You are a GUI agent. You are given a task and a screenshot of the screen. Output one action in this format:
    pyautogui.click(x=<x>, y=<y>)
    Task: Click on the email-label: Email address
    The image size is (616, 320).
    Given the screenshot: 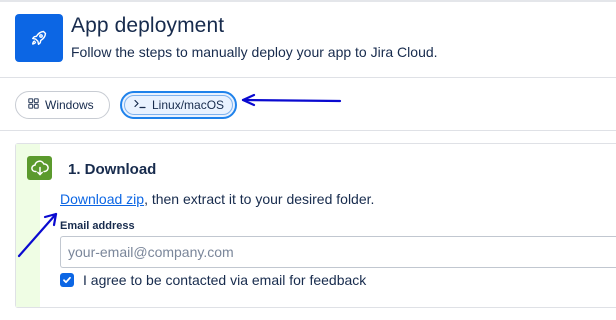 What is the action you would take?
    pyautogui.click(x=97, y=226)
    